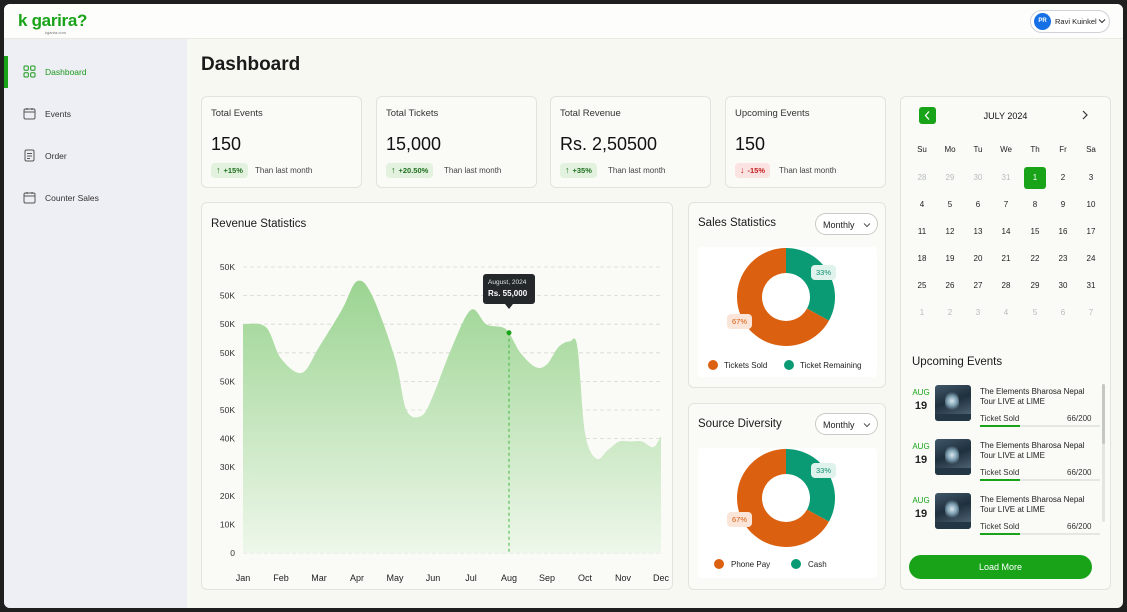 The image size is (1127, 612). Describe the element at coordinates (237, 113) in the screenshot. I see `stat-title: Total Events` at that location.